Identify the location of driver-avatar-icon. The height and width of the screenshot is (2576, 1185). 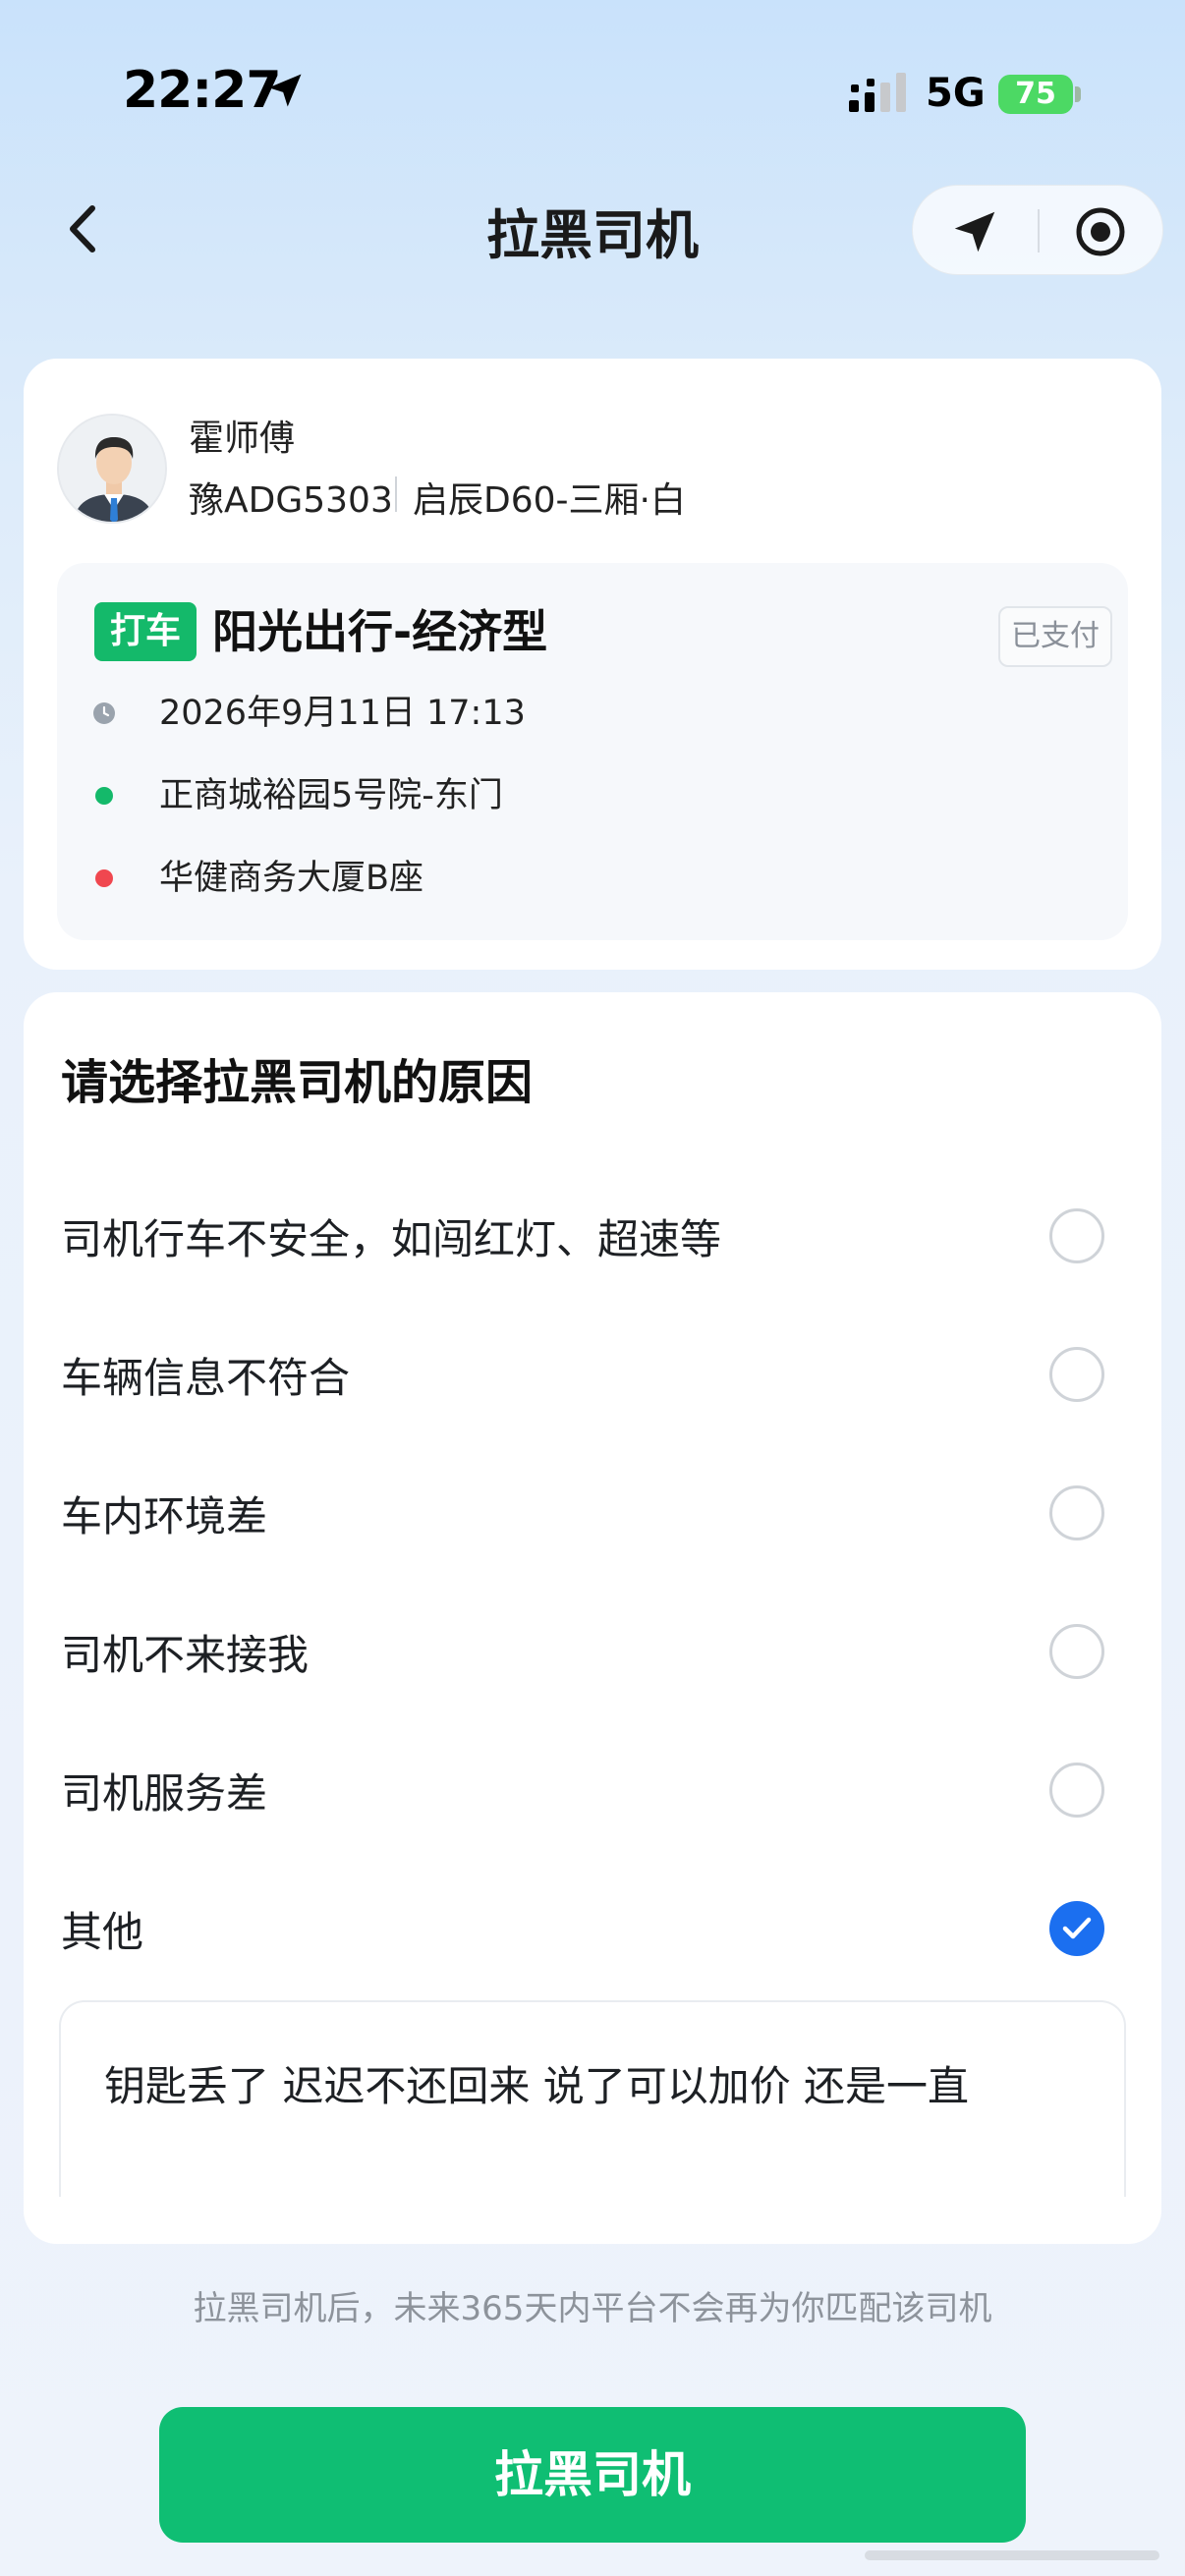
(112, 469).